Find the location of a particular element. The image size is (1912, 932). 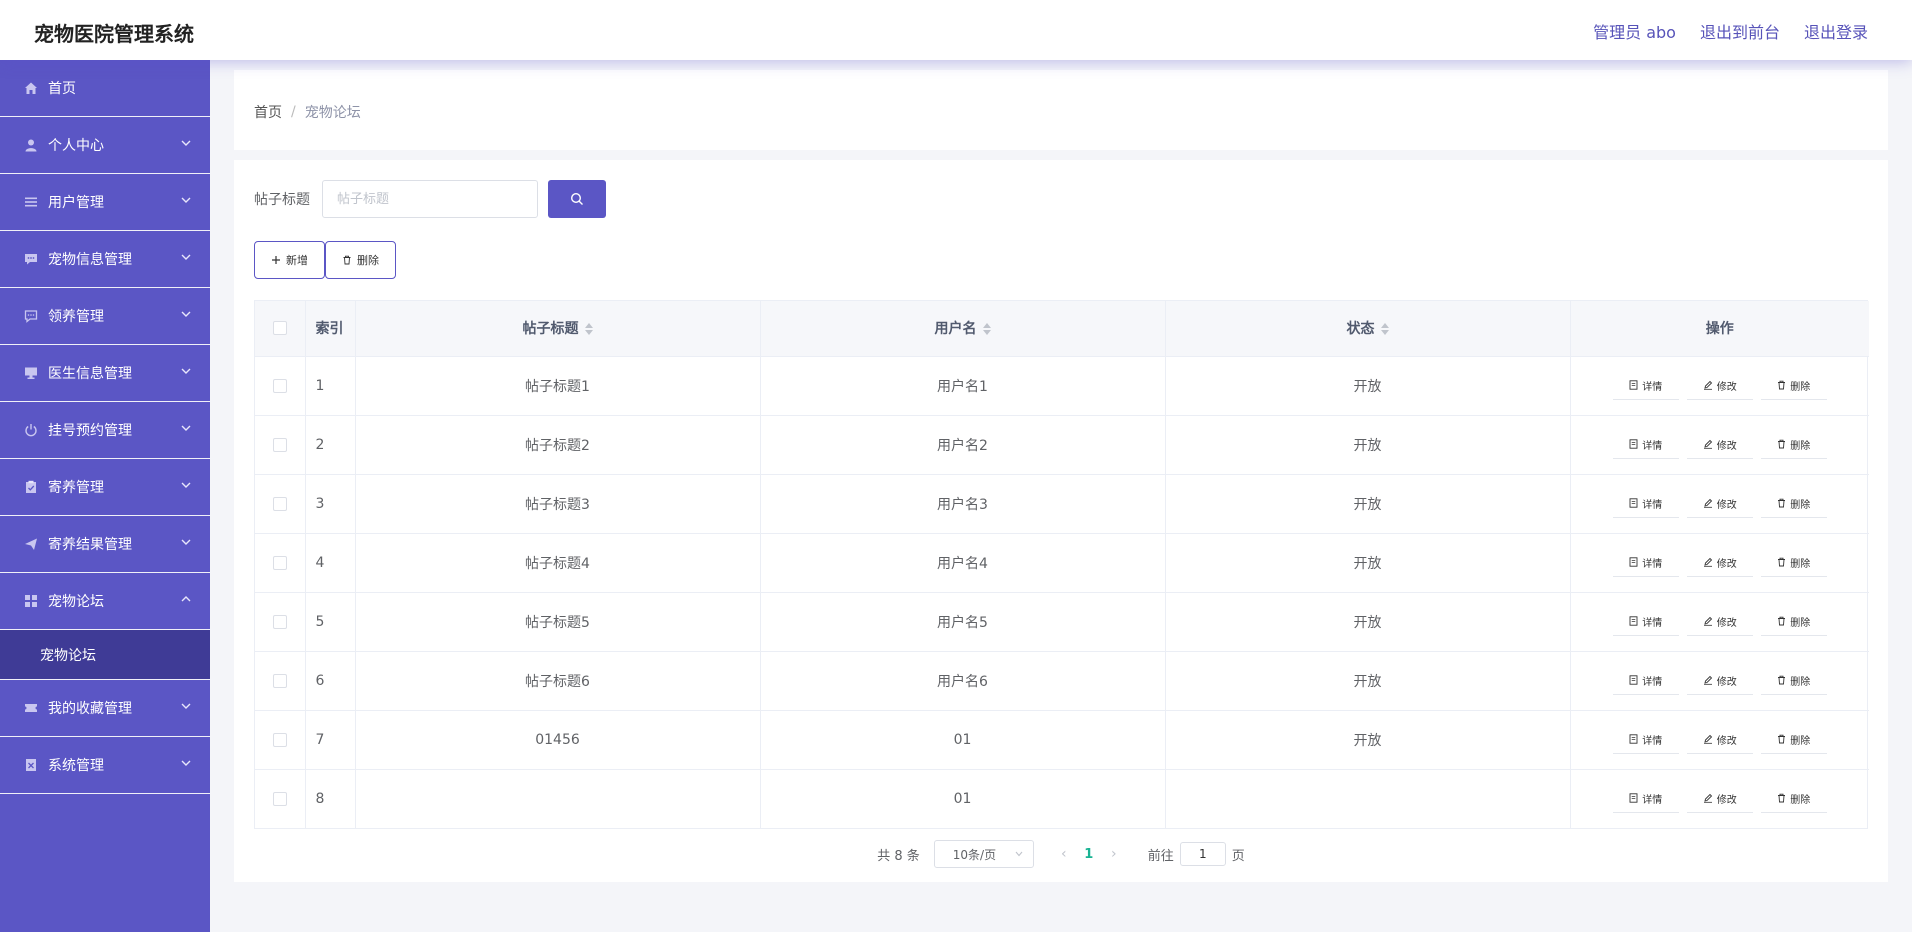

sidebar-item-pet-forum: 宠物论坛 is located at coordinates (105, 601).